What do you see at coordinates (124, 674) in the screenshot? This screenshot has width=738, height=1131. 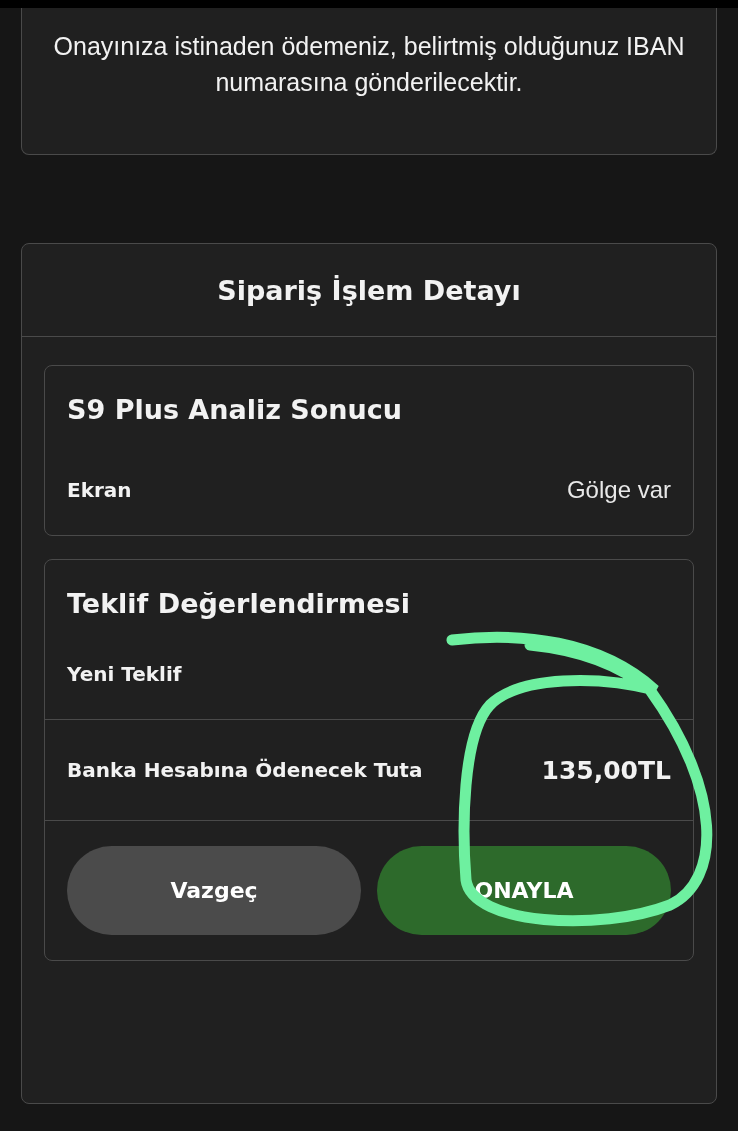 I see `row-label: Yeni Teklif` at bounding box center [124, 674].